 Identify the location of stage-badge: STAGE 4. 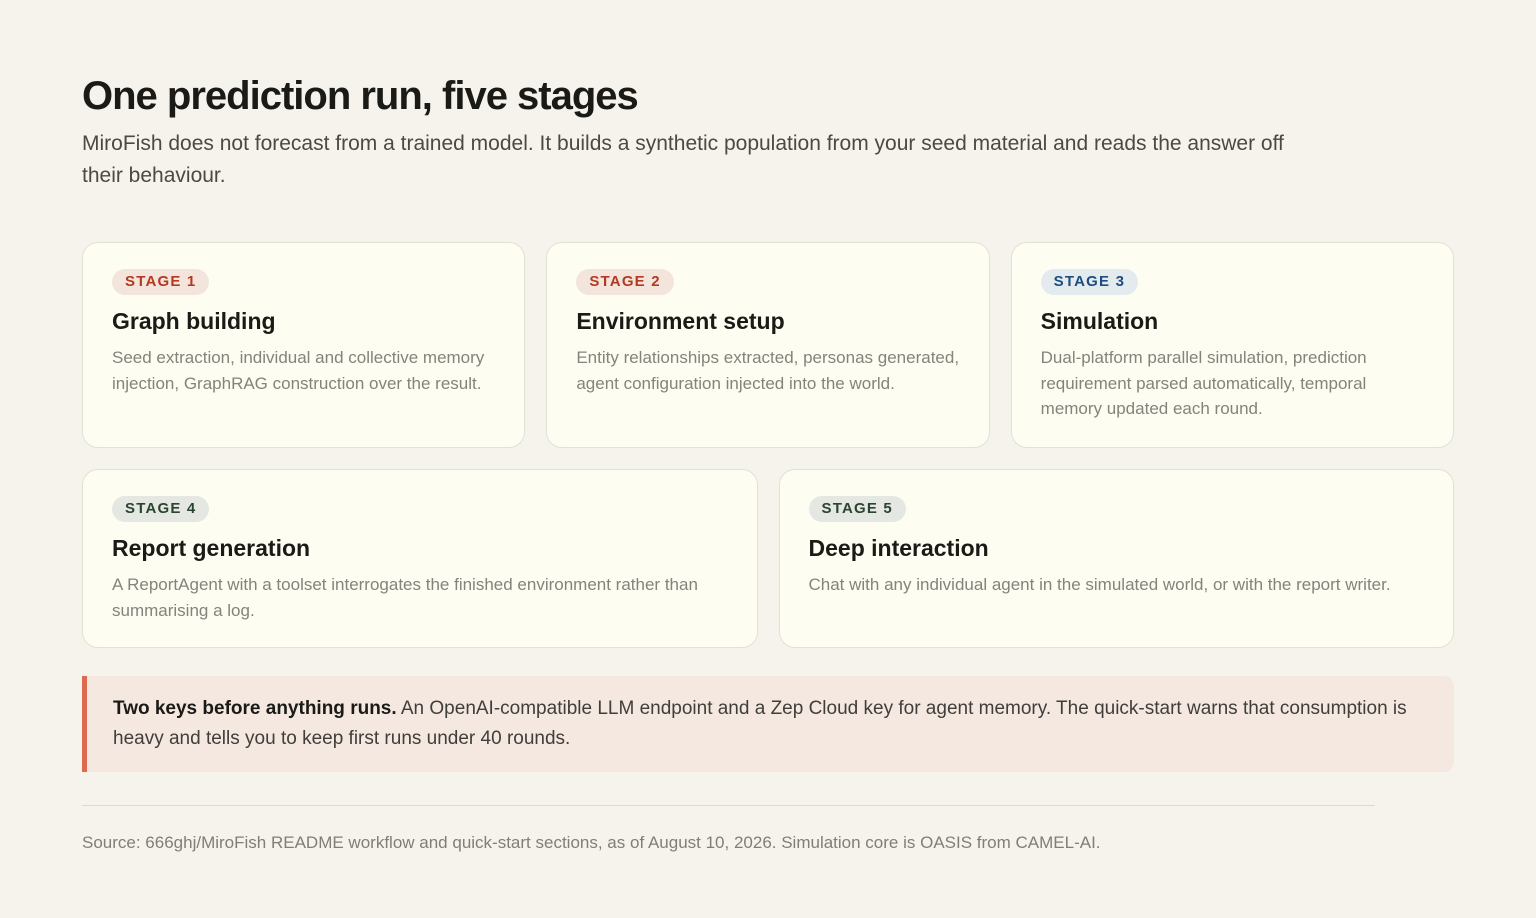
(161, 509).